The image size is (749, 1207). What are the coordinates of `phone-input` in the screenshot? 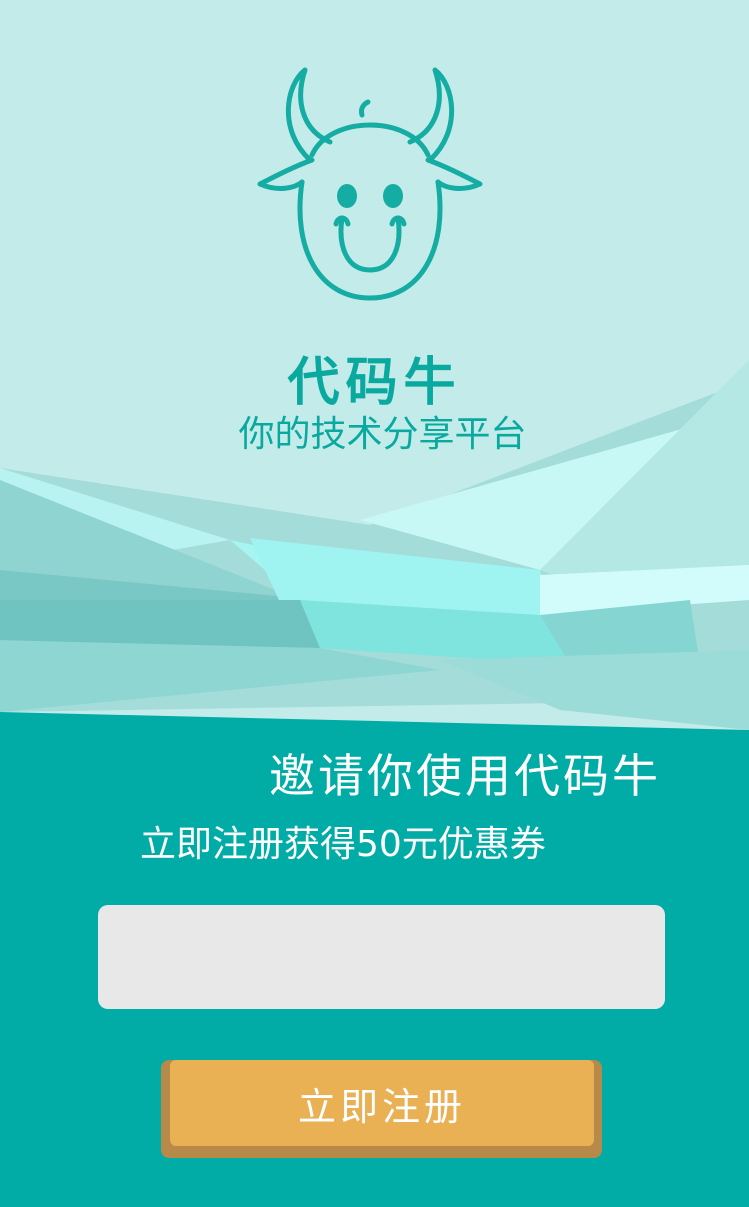 It's located at (381, 957).